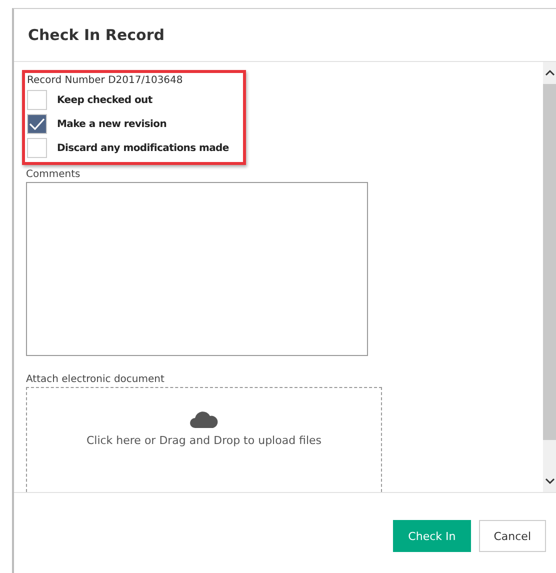 This screenshot has width=556, height=573. I want to click on comments-label: Comments, so click(54, 174).